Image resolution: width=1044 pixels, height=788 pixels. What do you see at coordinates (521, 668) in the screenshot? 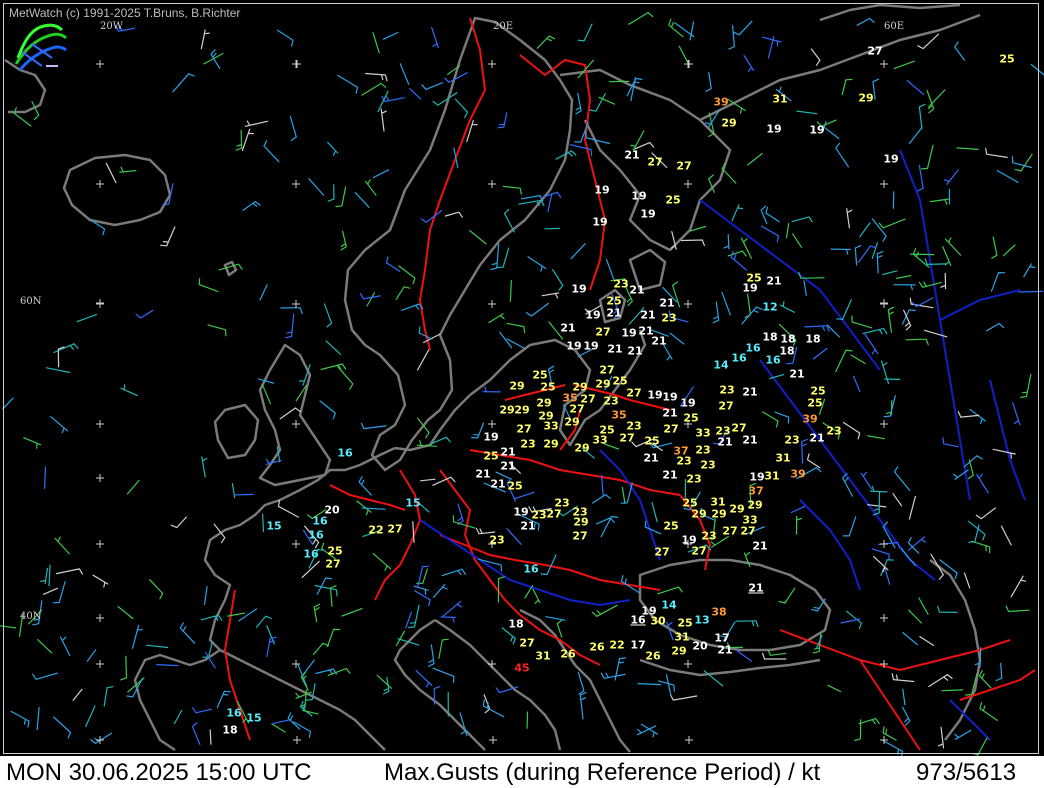
I see `gust-value: 45` at bounding box center [521, 668].